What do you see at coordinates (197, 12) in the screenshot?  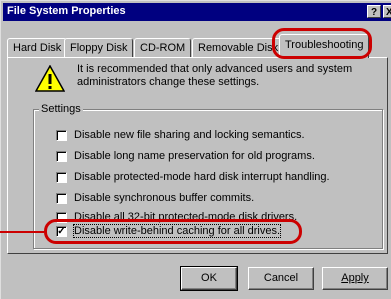 I see `title-bar: File System Properties ? X` at bounding box center [197, 12].